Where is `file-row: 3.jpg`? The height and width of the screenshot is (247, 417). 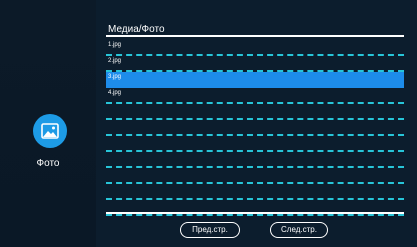
file-row: 3.jpg is located at coordinates (255, 80).